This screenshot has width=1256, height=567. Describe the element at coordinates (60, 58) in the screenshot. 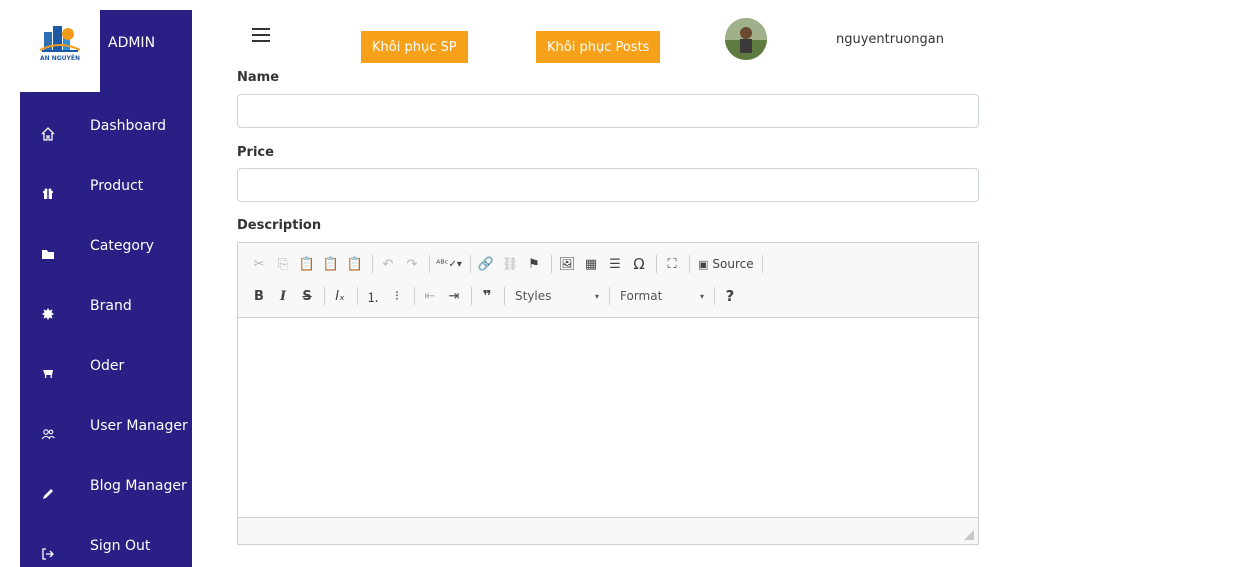

I see `logo-text: AN NGUYÊN` at that location.